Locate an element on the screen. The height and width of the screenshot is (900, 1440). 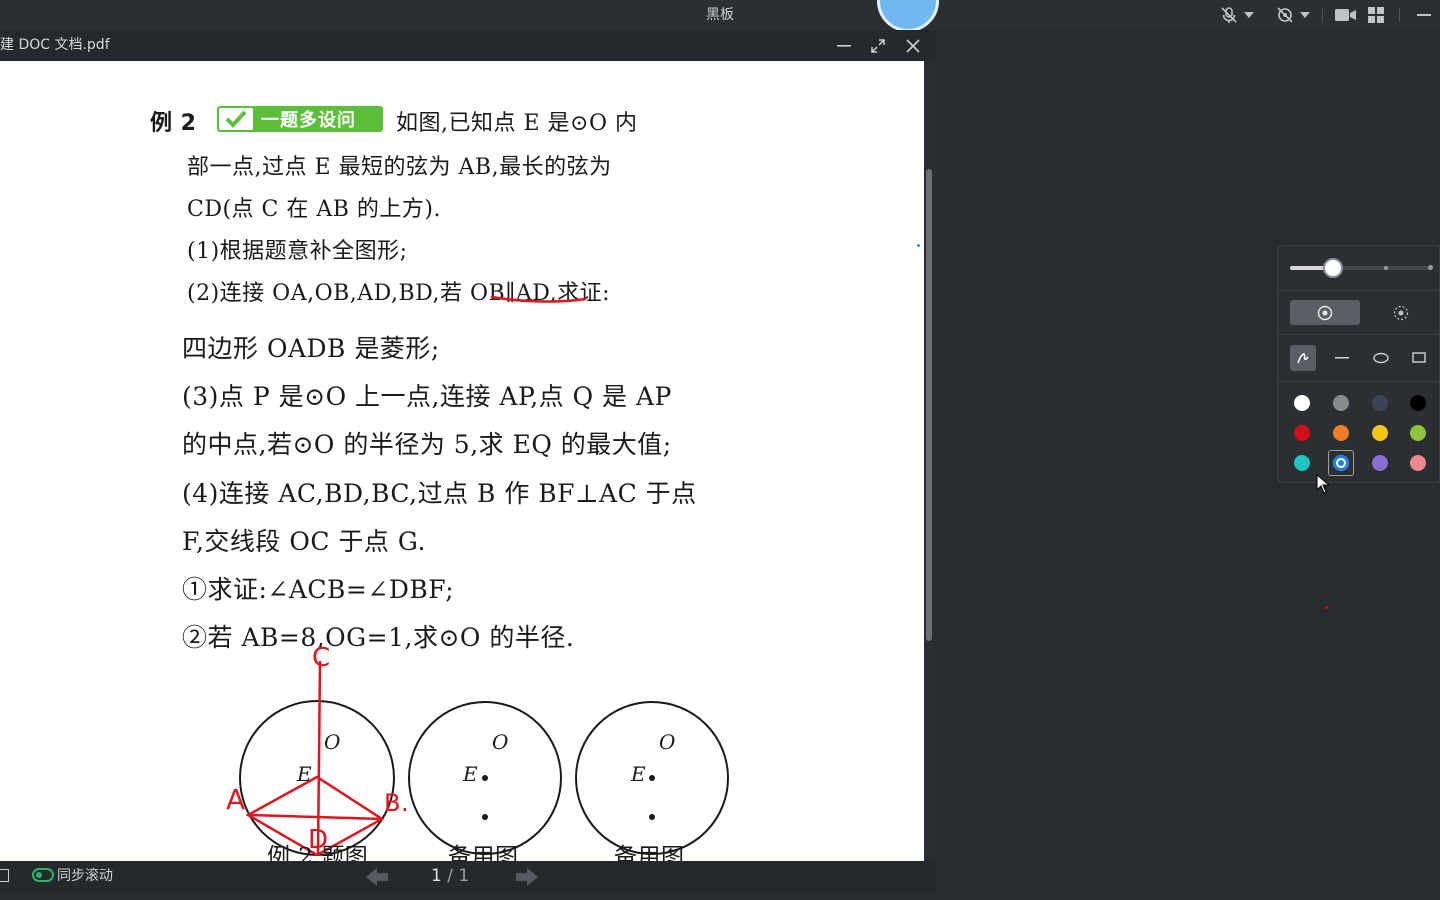
fig2-caption: 备用图 is located at coordinates (483, 852).